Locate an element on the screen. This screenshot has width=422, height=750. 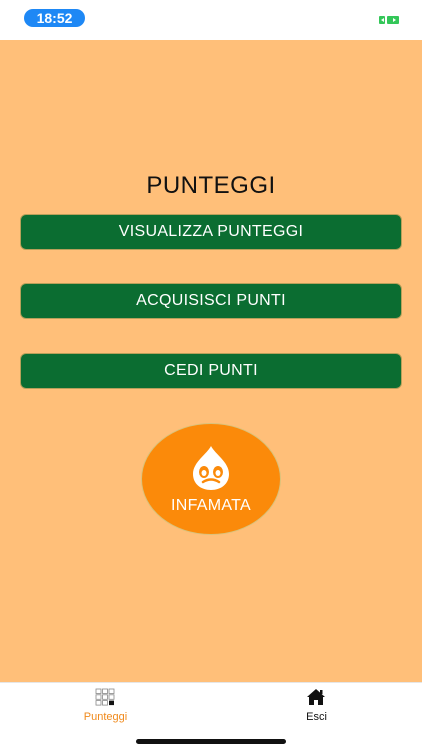
infamata-label: INFAMATA is located at coordinates (211, 505).